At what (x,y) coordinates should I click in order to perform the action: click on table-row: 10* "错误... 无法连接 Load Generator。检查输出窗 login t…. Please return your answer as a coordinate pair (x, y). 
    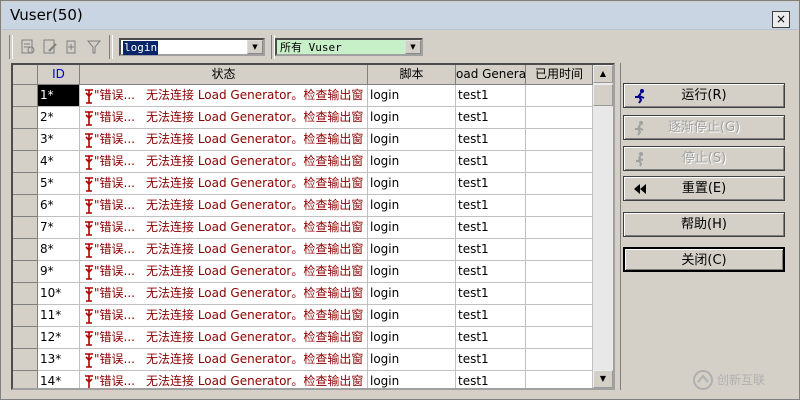
    Looking at the image, I should click on (303, 294).